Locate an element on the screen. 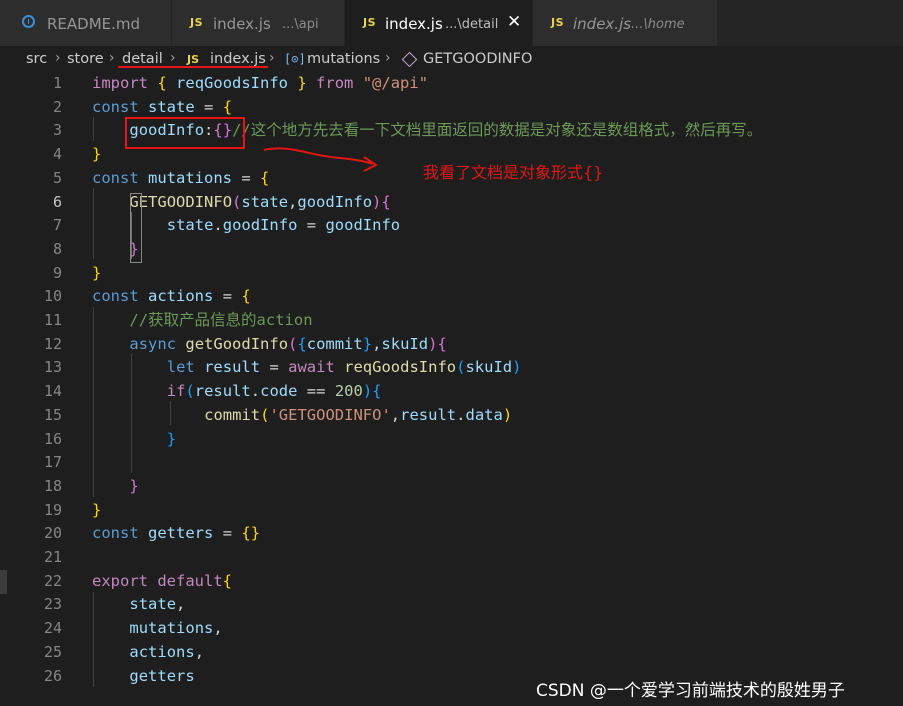 Image resolution: width=903 pixels, height=706 pixels. code-line-18: } is located at coordinates (134, 485).